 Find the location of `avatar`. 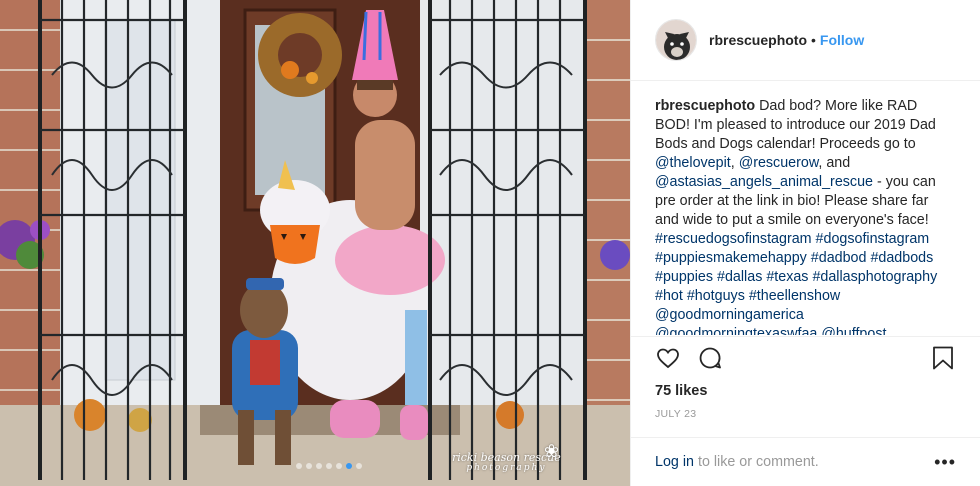

avatar is located at coordinates (676, 40).